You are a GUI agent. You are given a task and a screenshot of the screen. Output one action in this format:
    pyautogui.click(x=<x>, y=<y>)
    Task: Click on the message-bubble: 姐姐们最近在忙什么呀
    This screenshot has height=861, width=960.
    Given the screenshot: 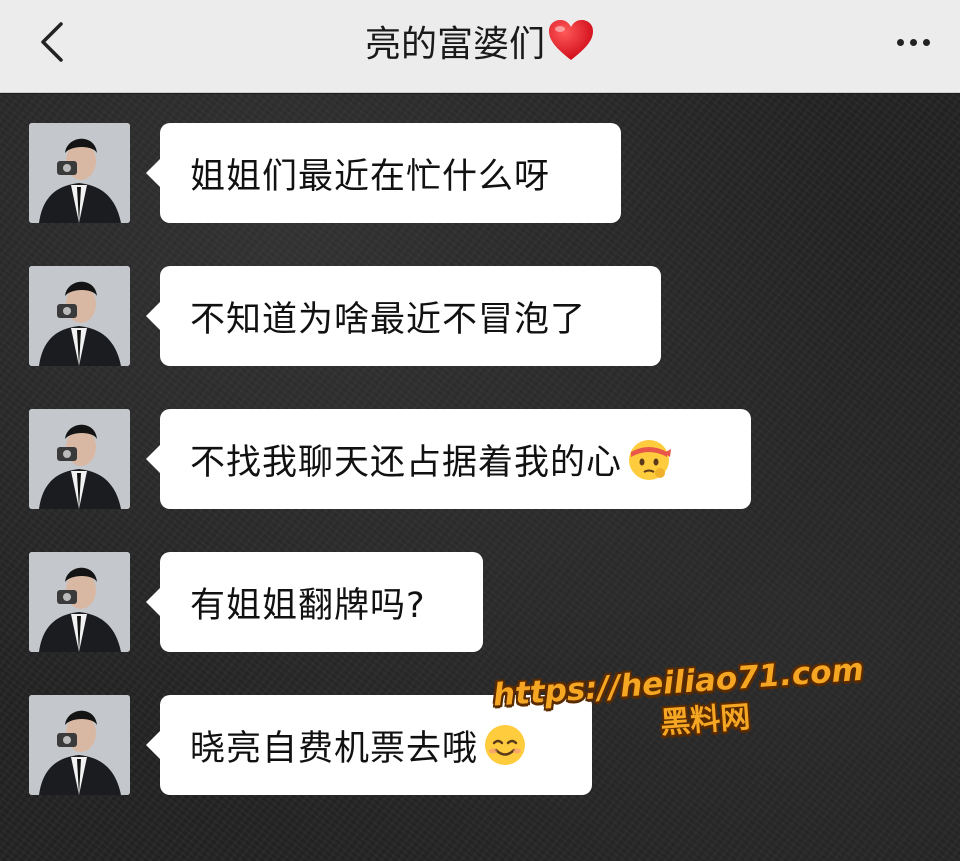 What is the action you would take?
    pyautogui.click(x=383, y=173)
    